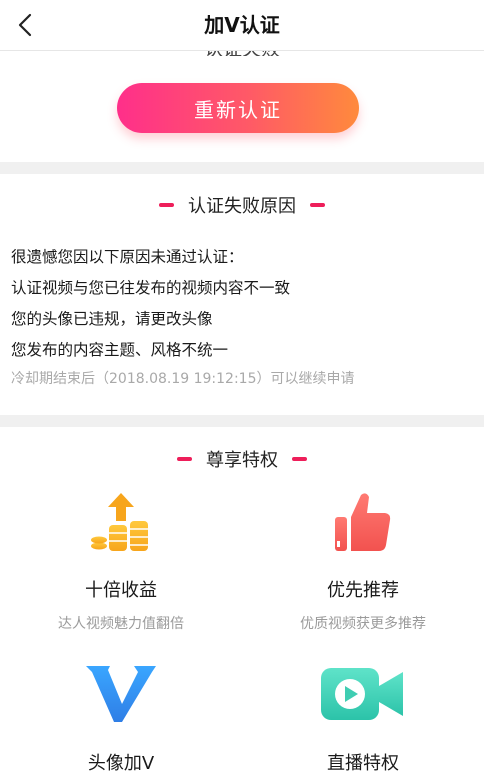 The width and height of the screenshot is (484, 782). What do you see at coordinates (363, 590) in the screenshot?
I see `privilege-name: 优先推荐` at bounding box center [363, 590].